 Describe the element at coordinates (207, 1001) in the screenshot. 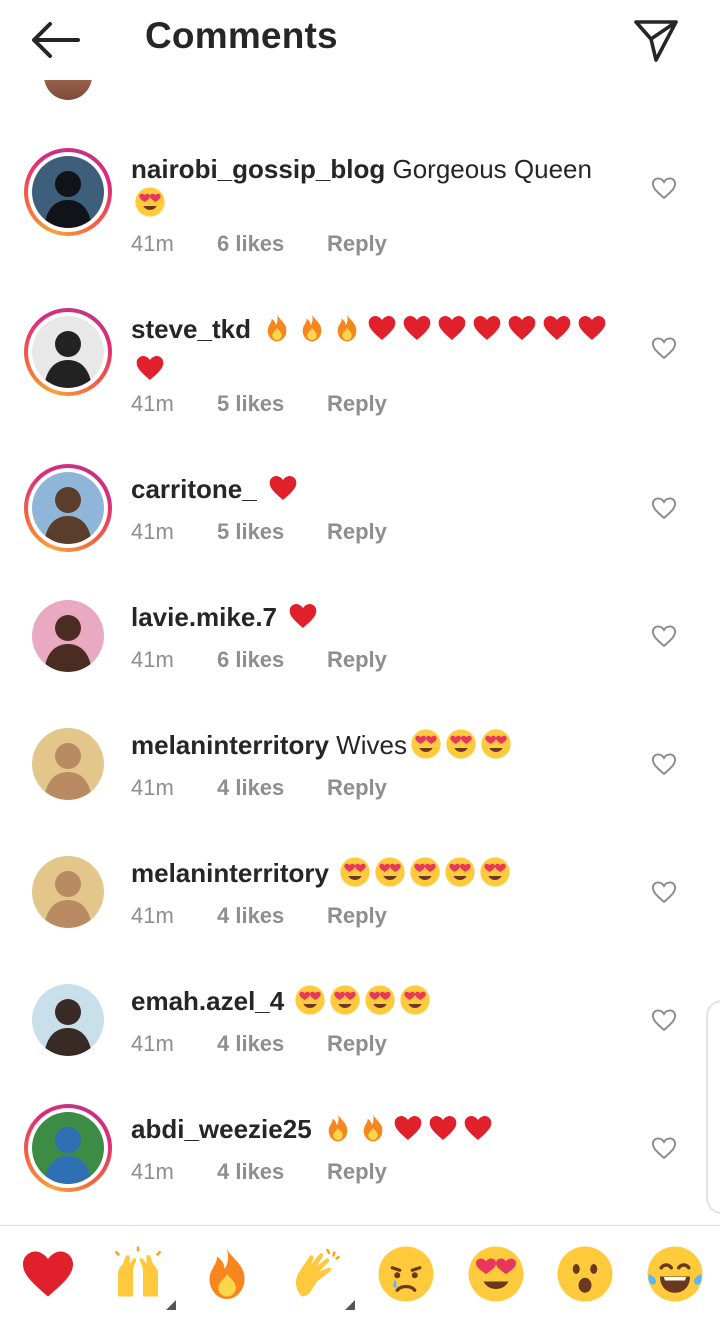

I see `username: emah.azel_4` at that location.